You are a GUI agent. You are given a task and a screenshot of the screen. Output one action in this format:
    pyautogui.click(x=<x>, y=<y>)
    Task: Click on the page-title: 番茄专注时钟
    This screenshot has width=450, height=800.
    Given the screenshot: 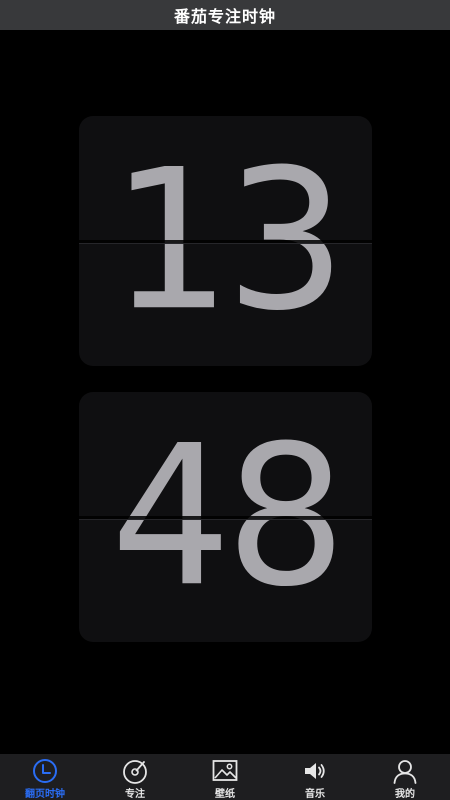 What is the action you would take?
    pyautogui.click(x=224, y=16)
    